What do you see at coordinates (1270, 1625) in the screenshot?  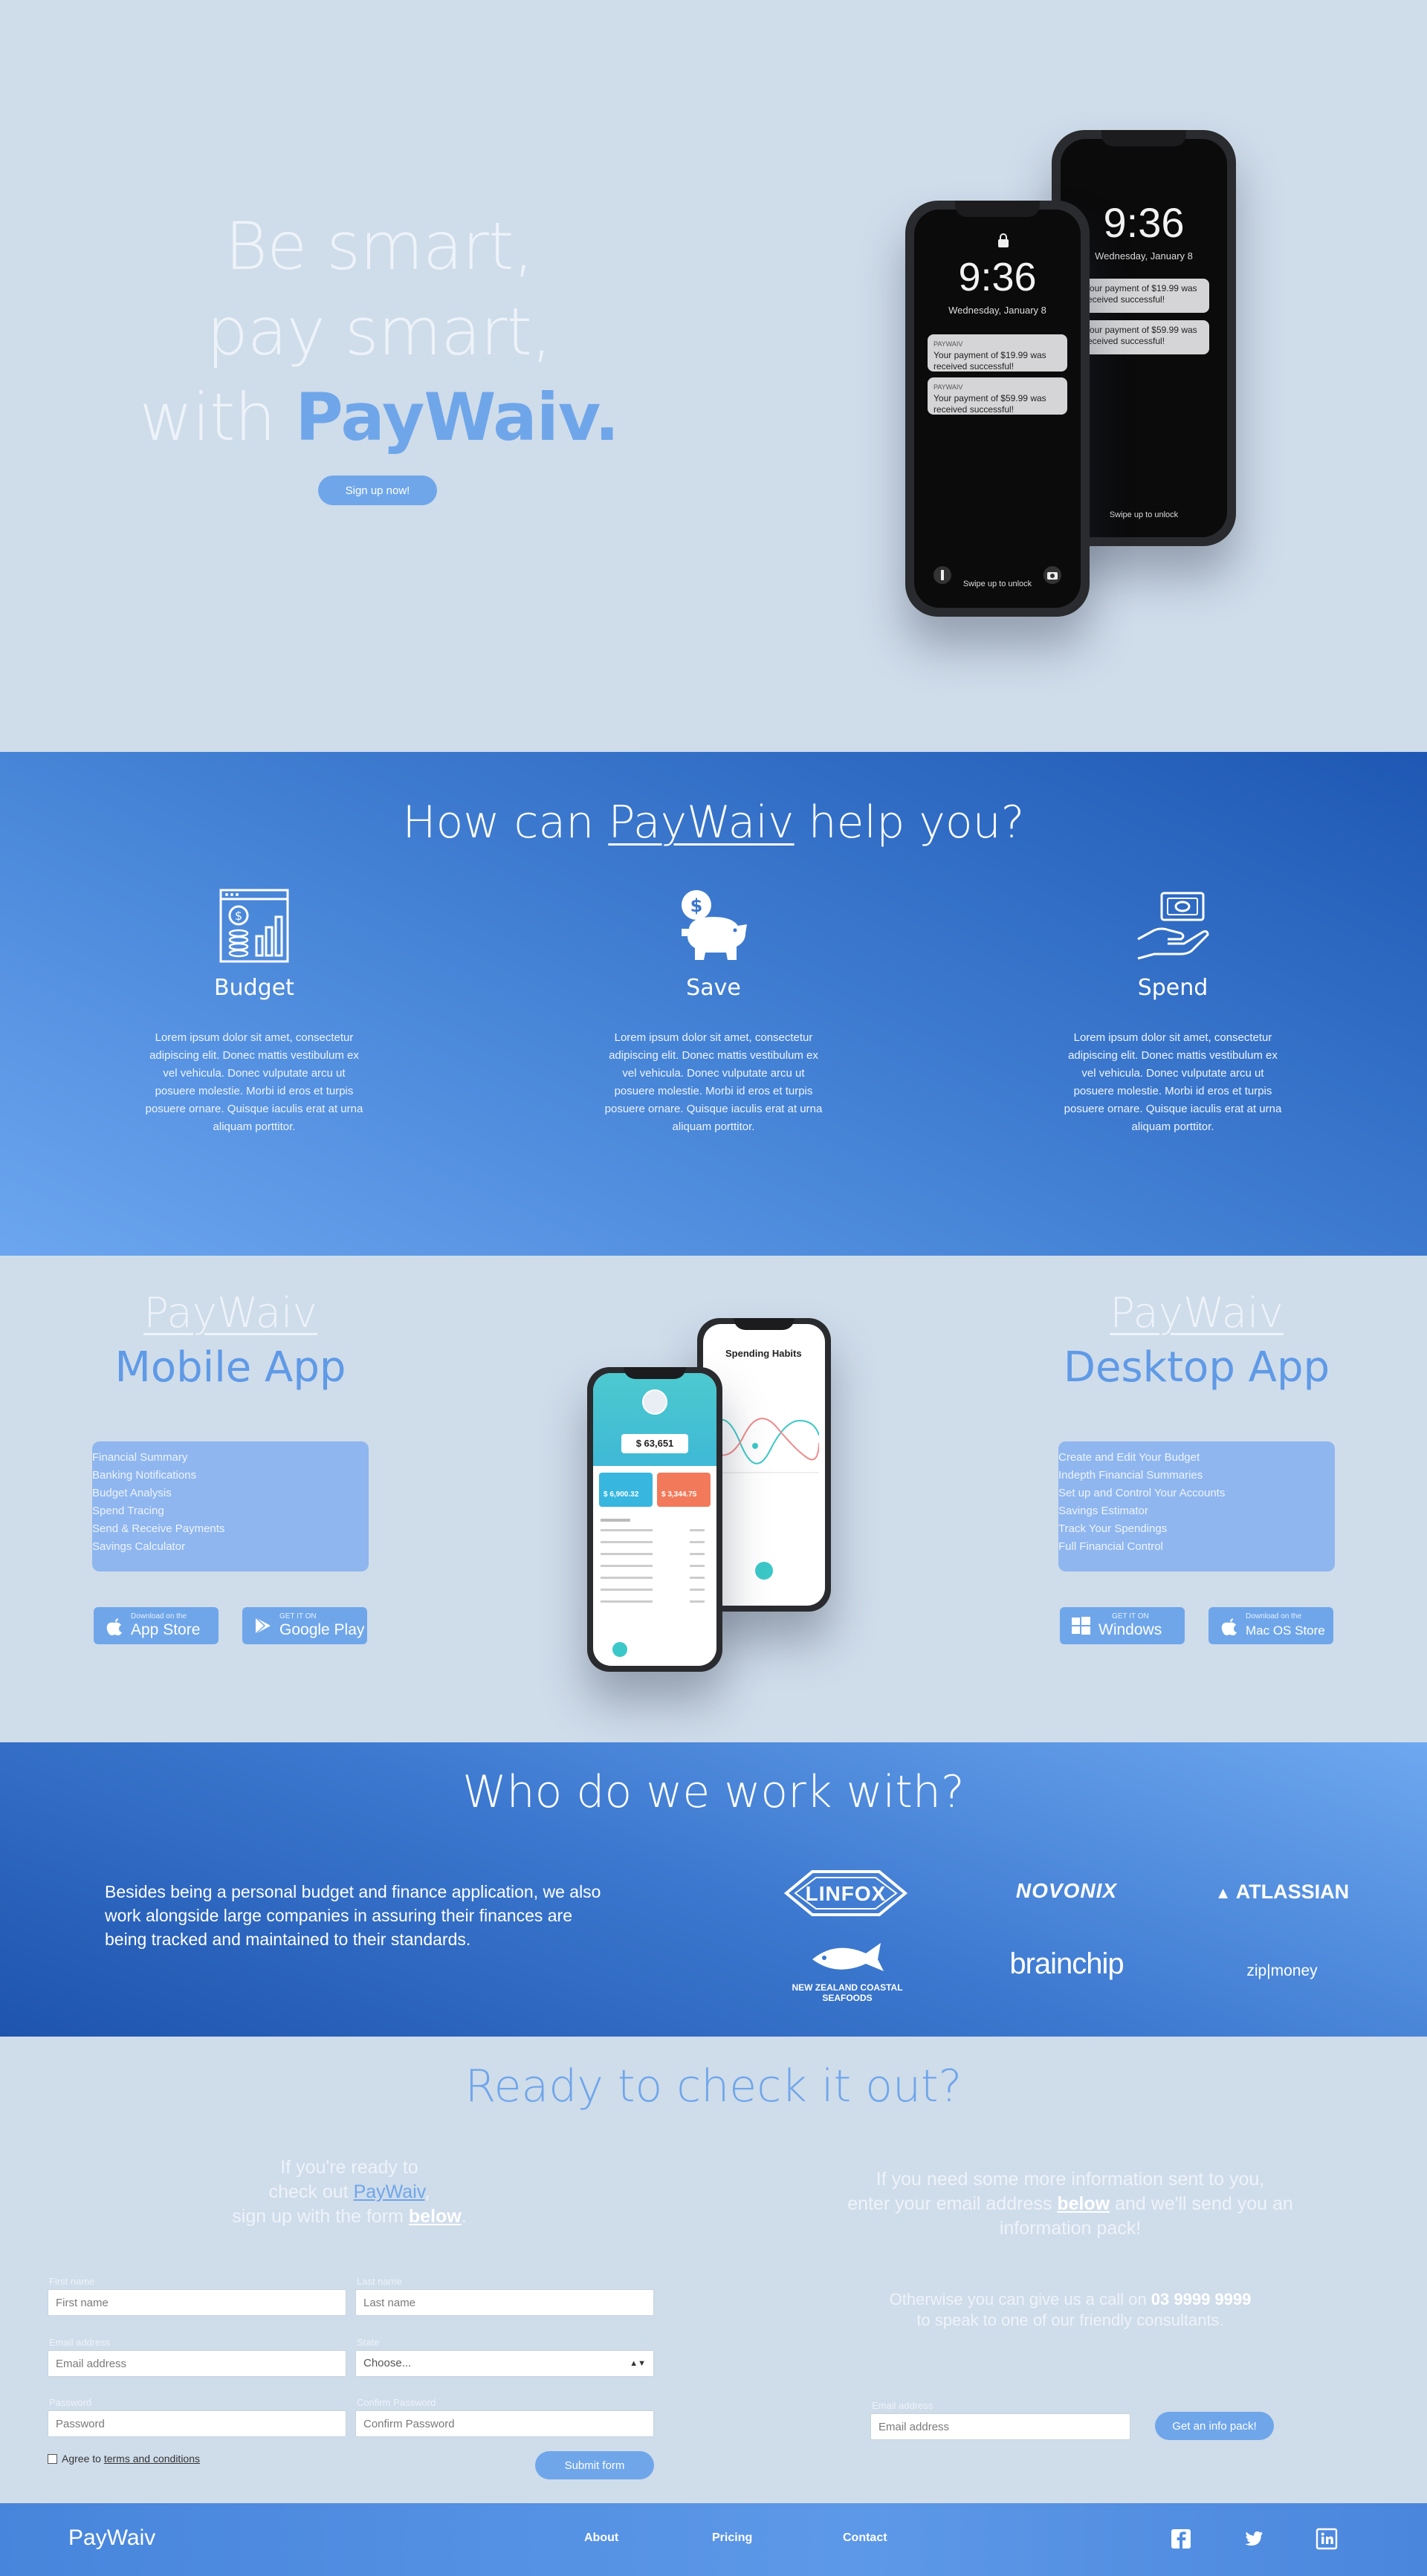 I see `mac-store-button: Download on the Mac OS Store` at bounding box center [1270, 1625].